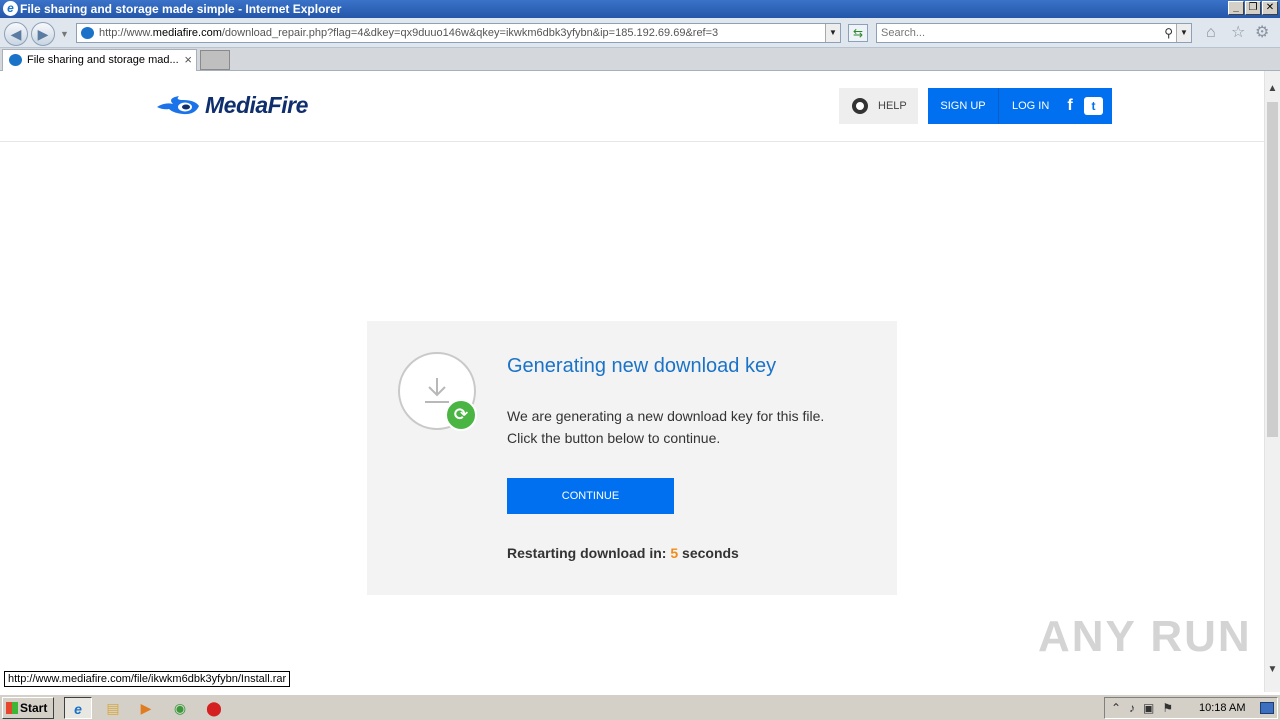  I want to click on home-icon: ⌂, so click(1211, 33).